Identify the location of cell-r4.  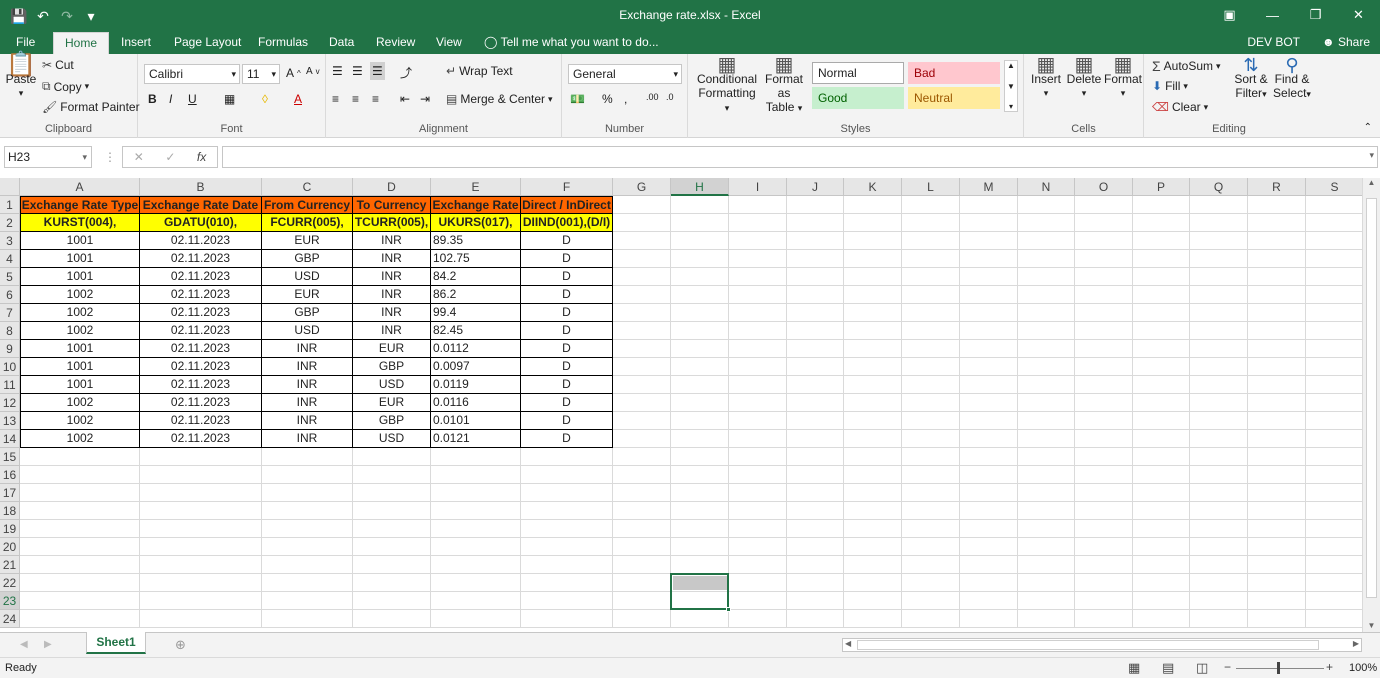
(1277, 259).